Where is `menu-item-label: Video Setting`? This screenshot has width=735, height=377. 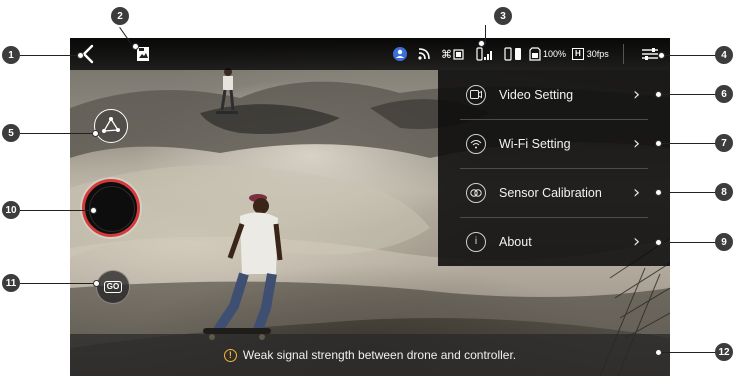 menu-item-label: Video Setting is located at coordinates (536, 94).